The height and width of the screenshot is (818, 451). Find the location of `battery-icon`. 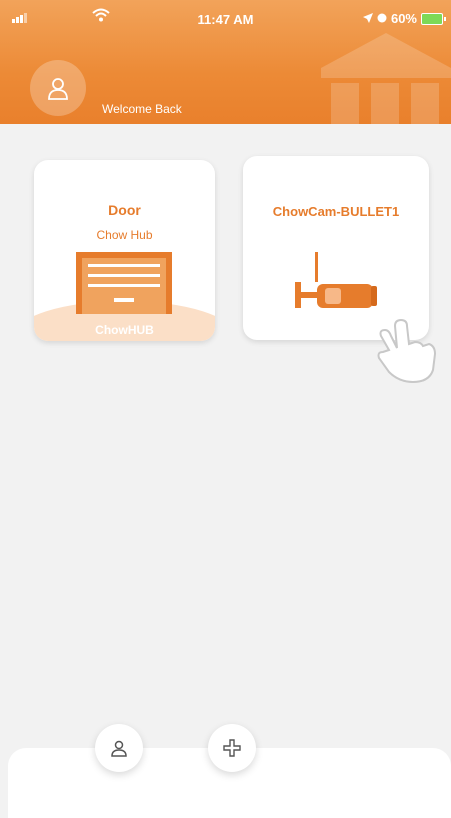

battery-icon is located at coordinates (433, 18).